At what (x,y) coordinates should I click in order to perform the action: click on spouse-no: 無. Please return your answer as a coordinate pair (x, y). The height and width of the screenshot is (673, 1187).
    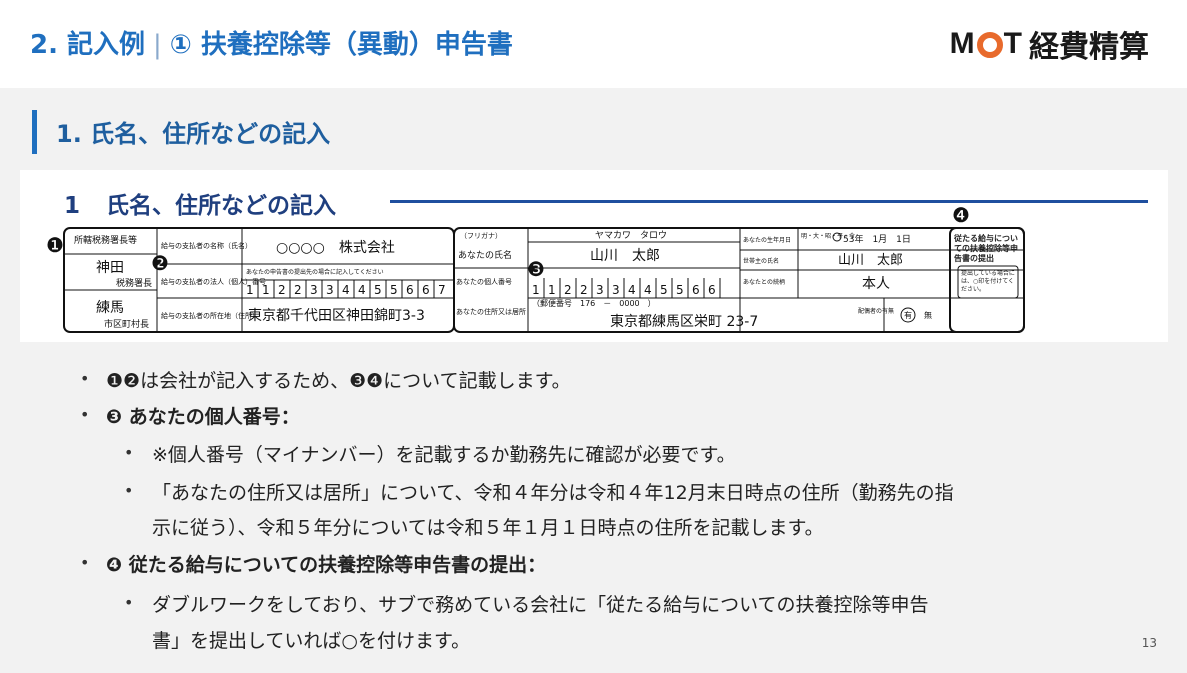
    Looking at the image, I should click on (928, 315).